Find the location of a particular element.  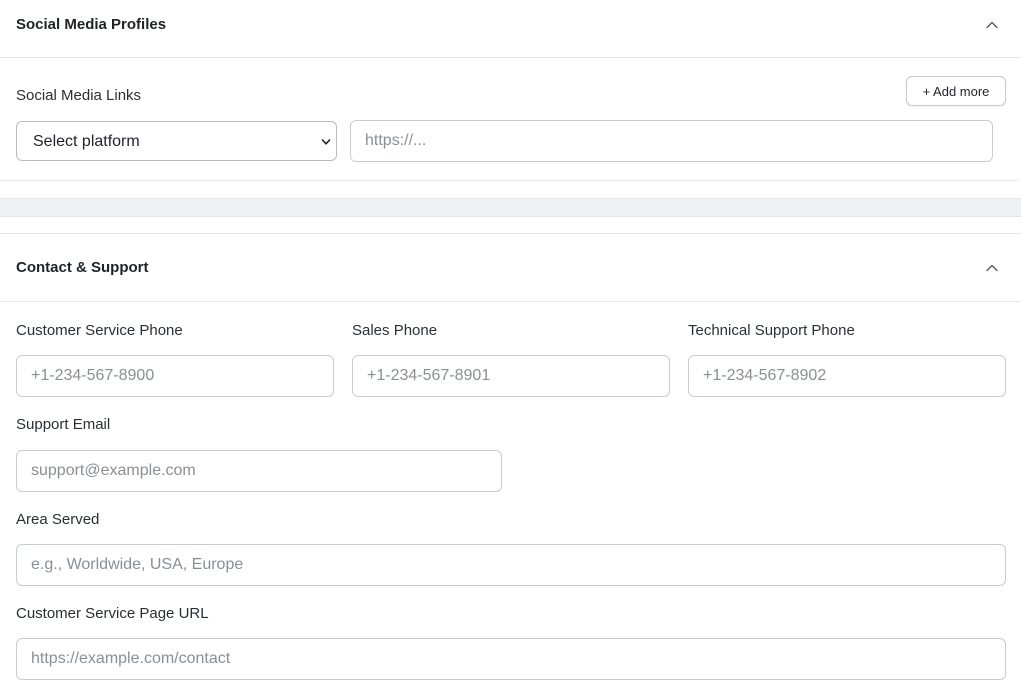

technical-support-phone-label: Technical Support Phone is located at coordinates (771, 330).